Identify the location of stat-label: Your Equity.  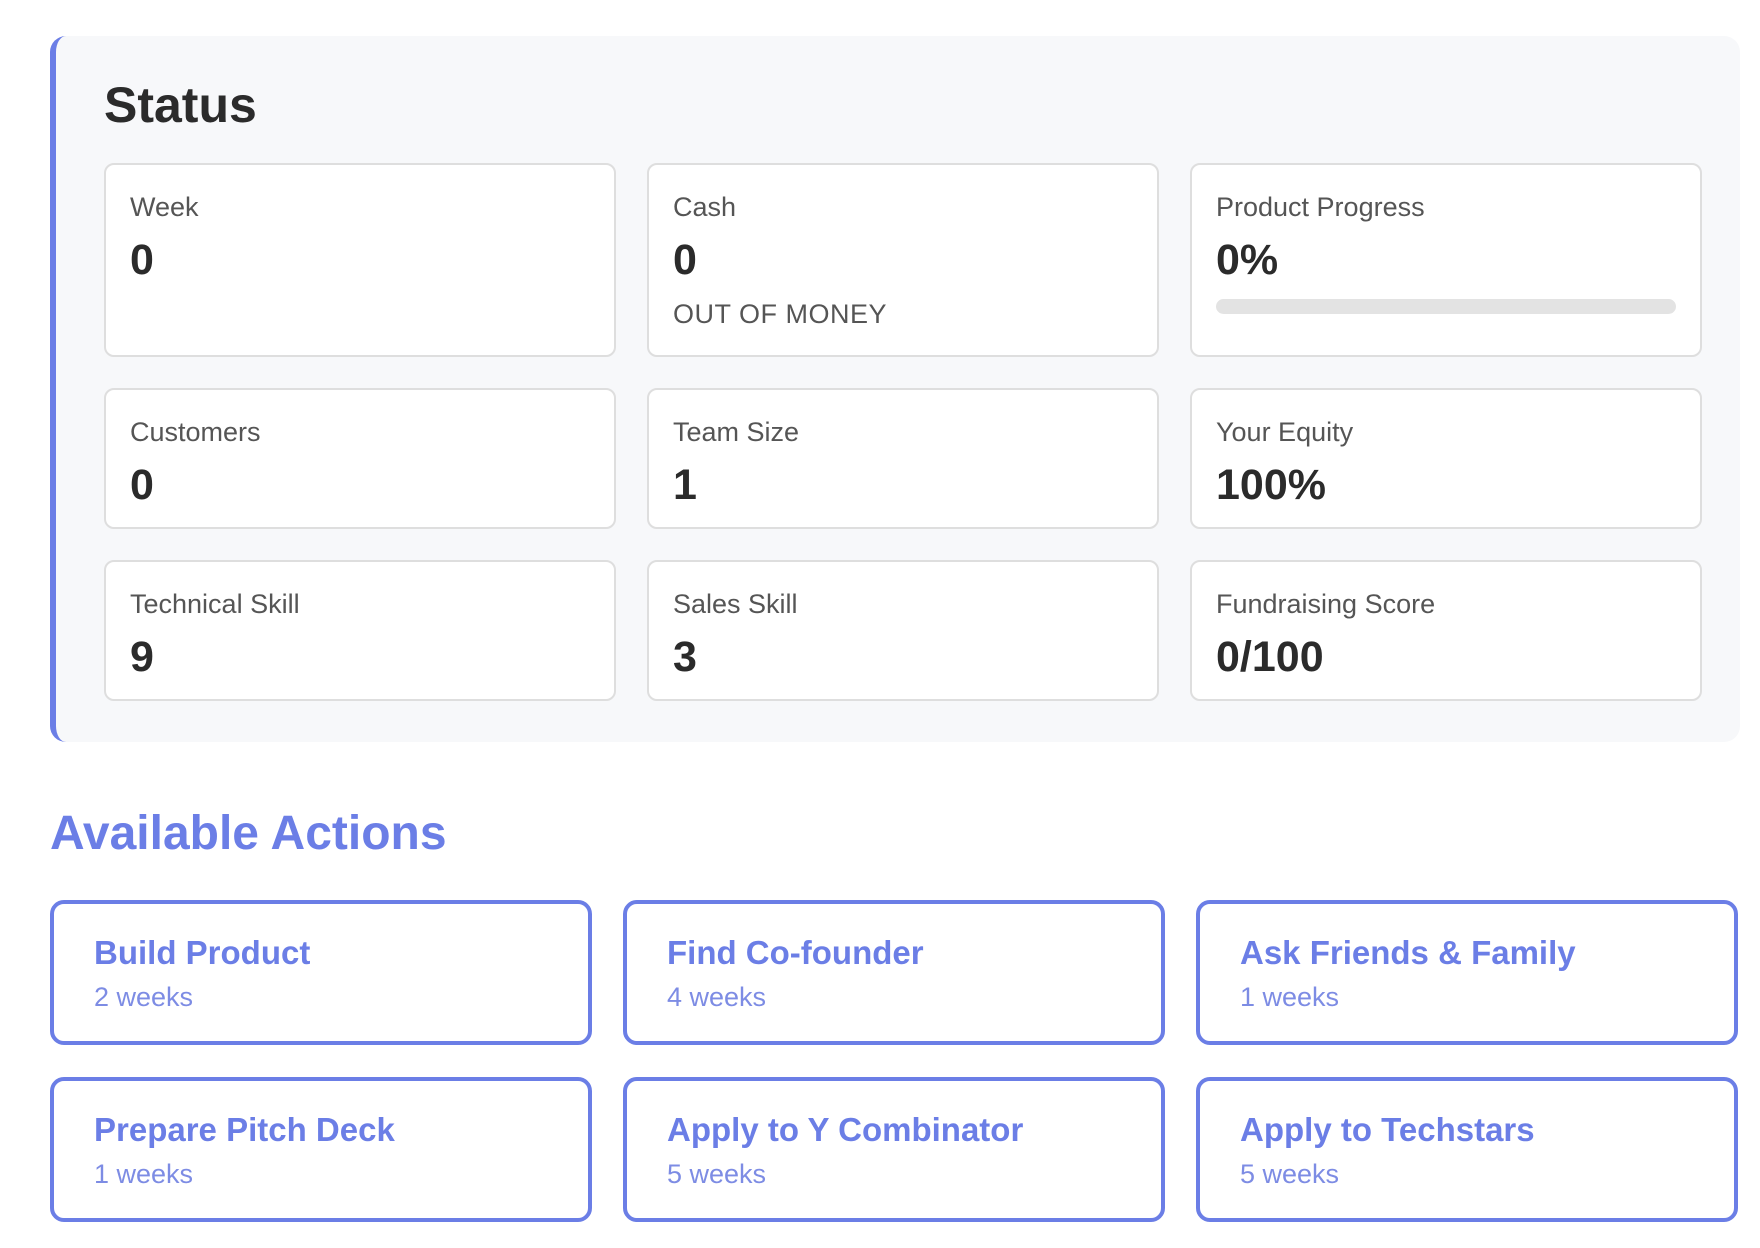
(1285, 432).